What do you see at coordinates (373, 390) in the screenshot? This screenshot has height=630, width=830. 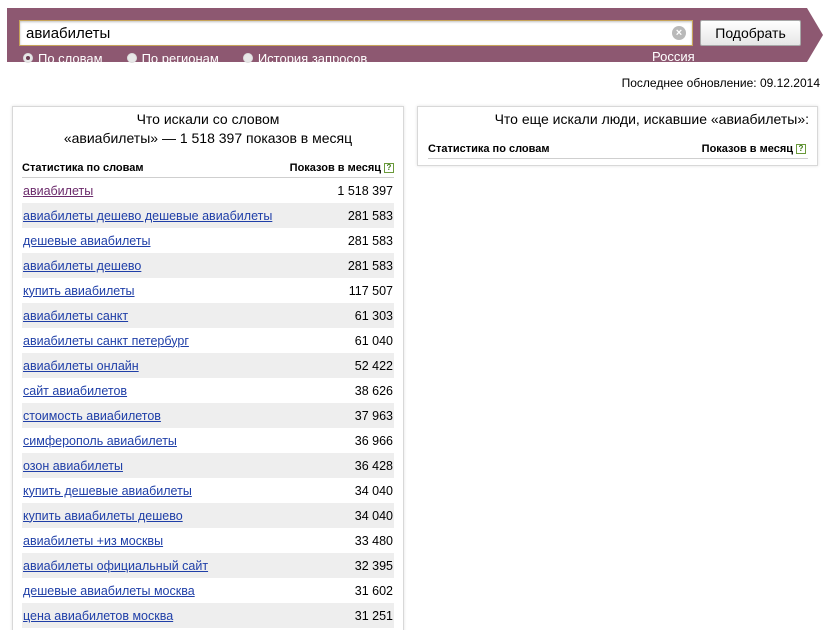 I see `shows-count: 38 626` at bounding box center [373, 390].